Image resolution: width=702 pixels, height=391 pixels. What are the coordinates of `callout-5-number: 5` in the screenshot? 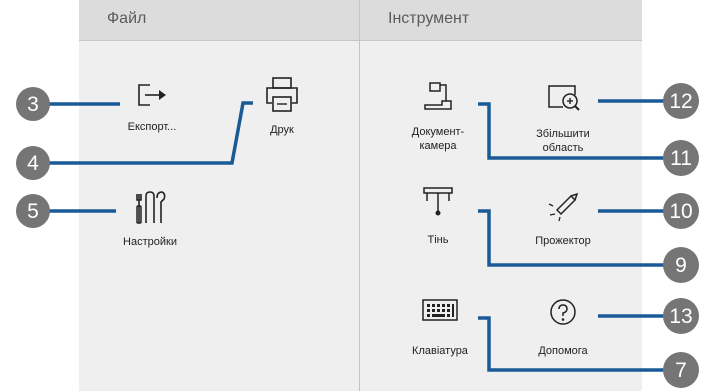 It's located at (33, 211).